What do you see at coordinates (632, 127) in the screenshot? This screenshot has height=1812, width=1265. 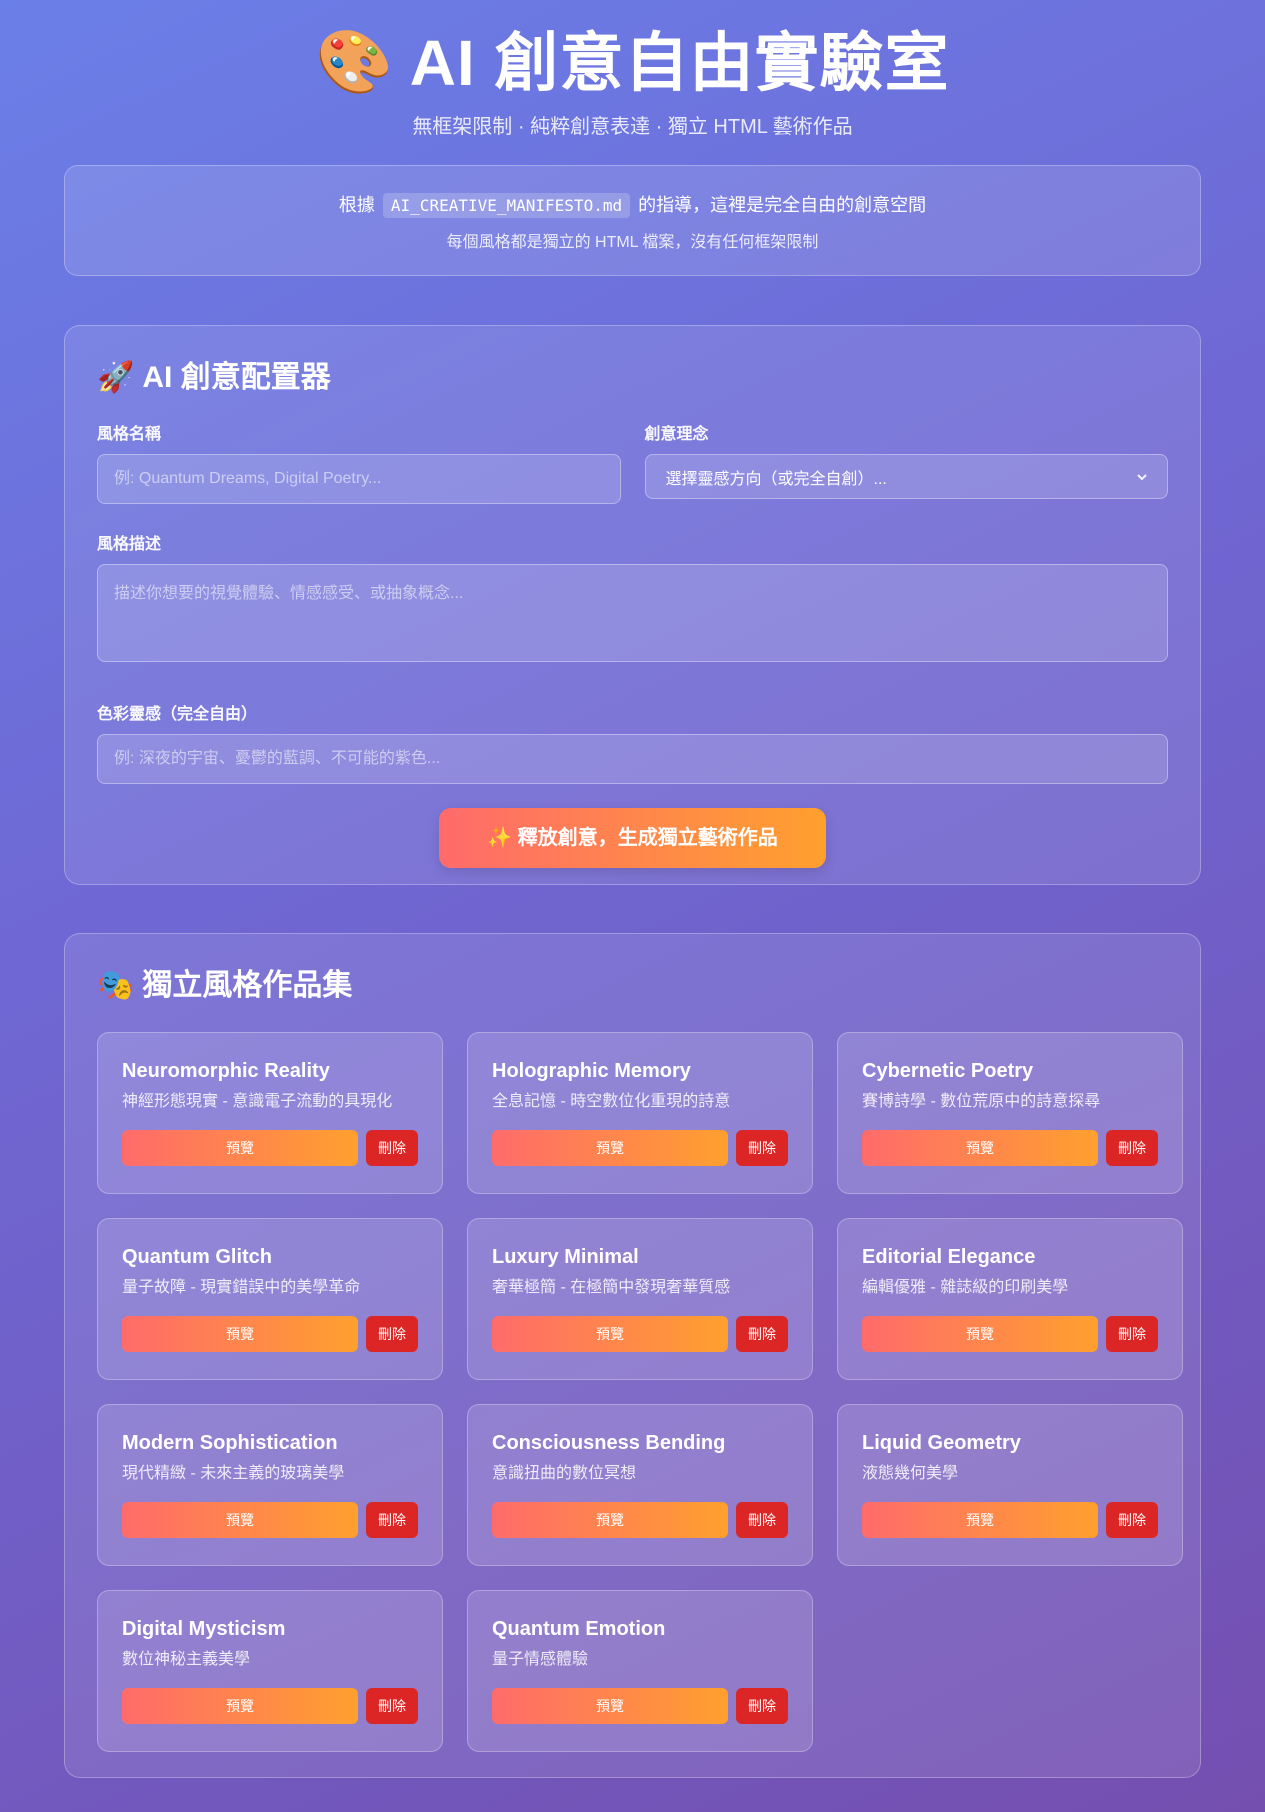 I see `page-subtitle: 無框架限制 · 純粹創意表達 · 獨立 HTML 藝術作品` at bounding box center [632, 127].